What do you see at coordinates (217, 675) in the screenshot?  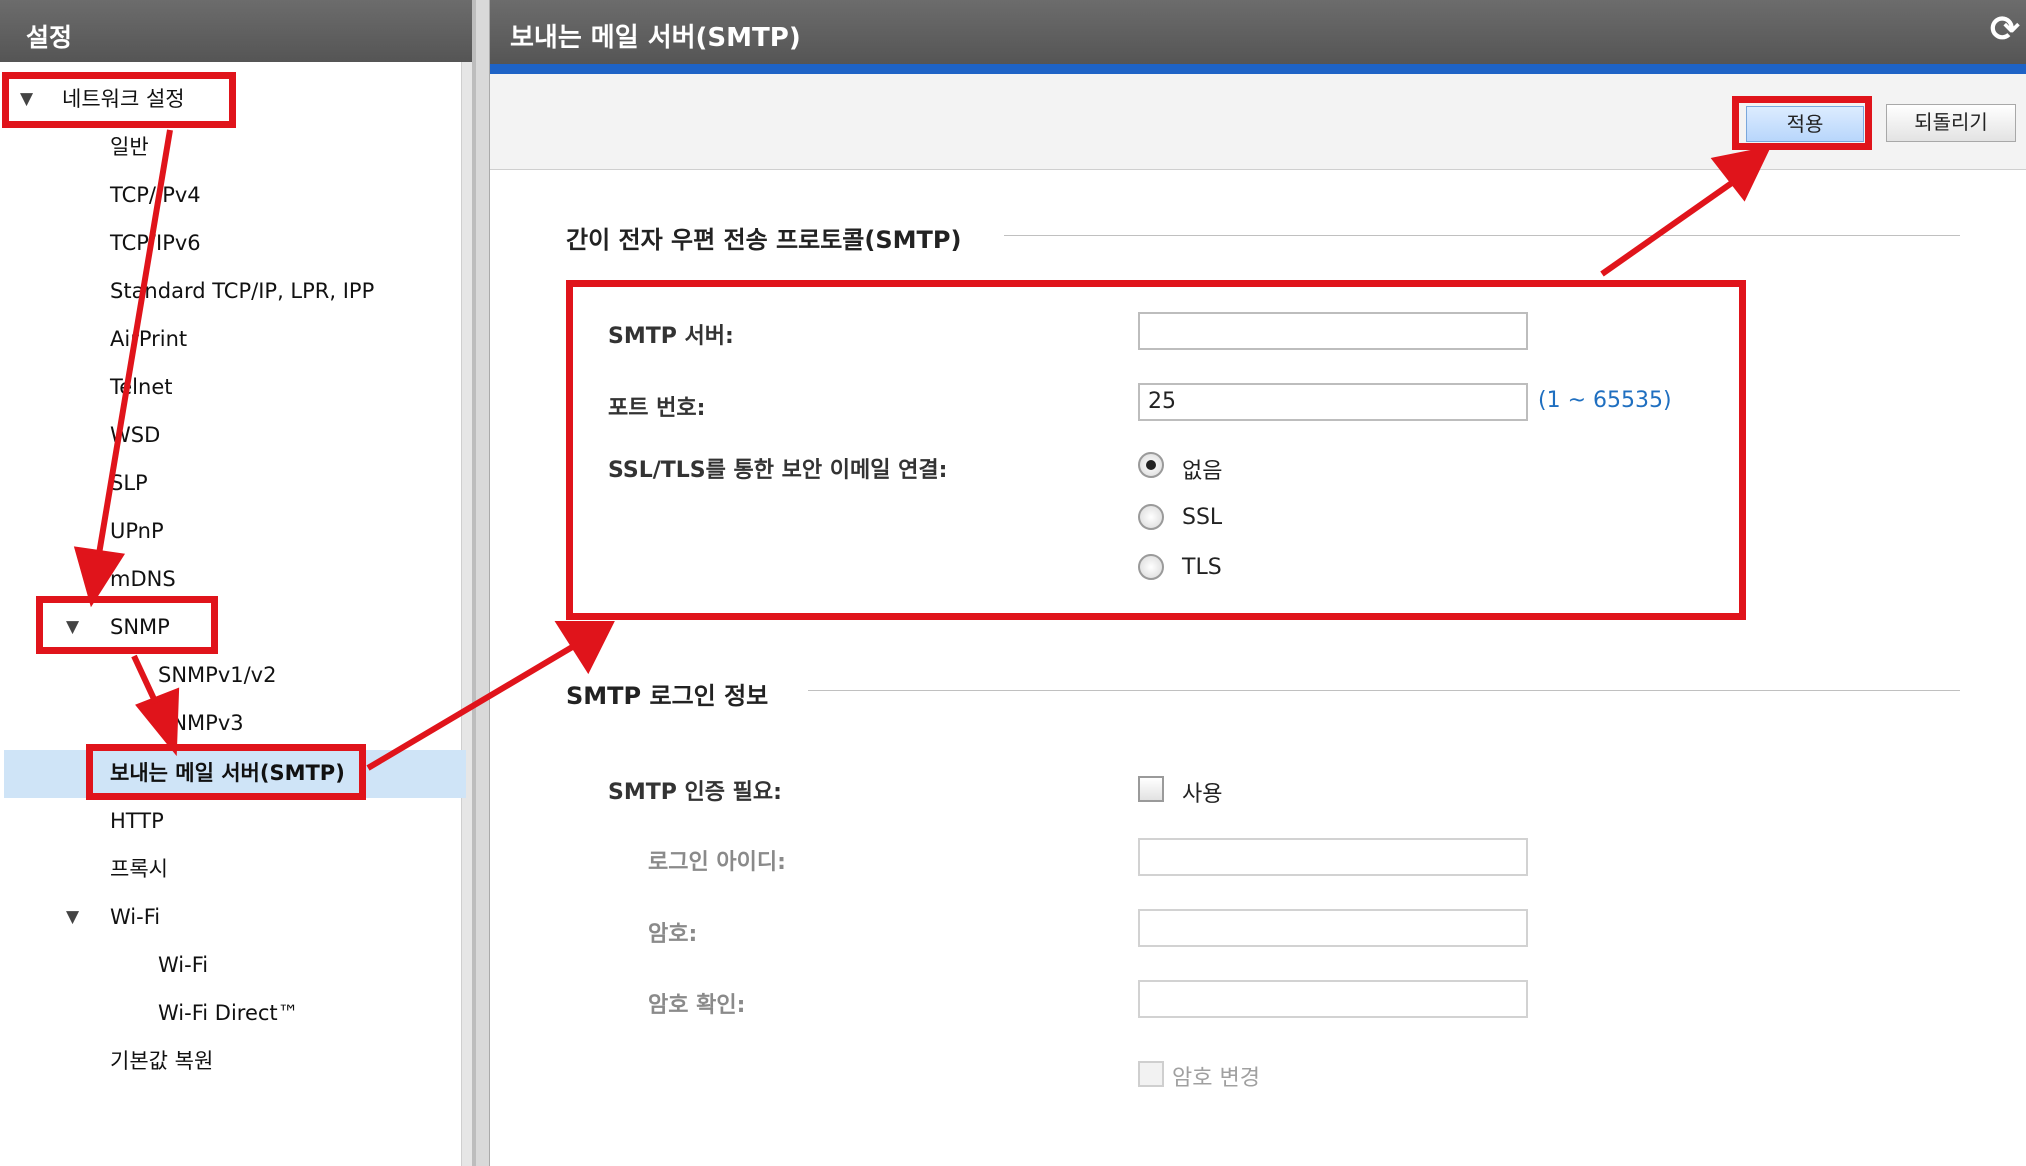 I see `tree-item-snmpv1v2: SNMPv1/v2` at bounding box center [217, 675].